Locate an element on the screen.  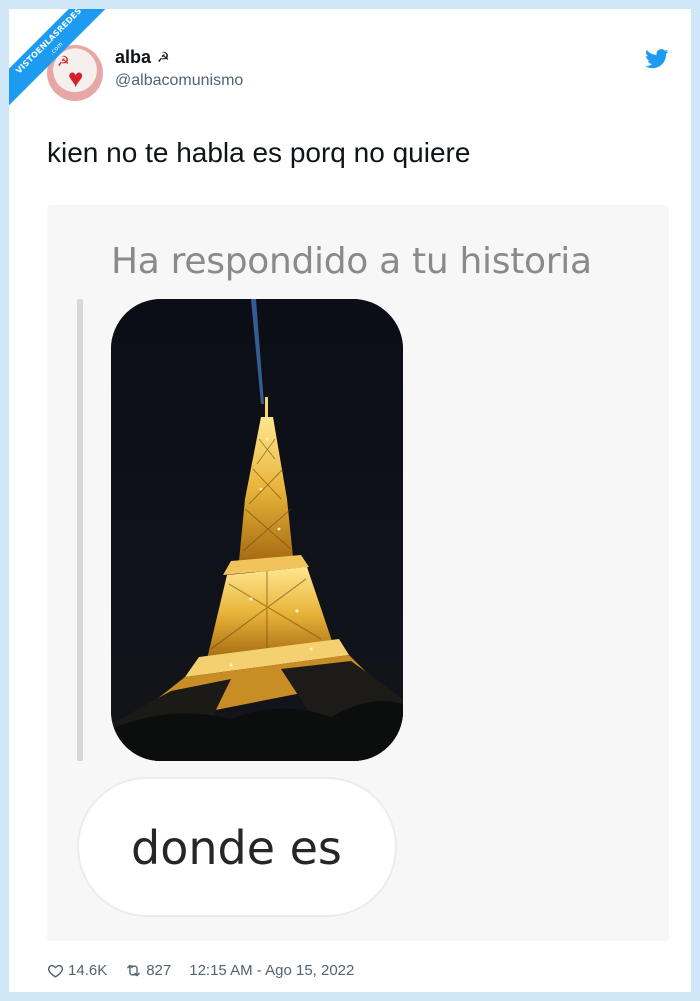
retweet-count: 827 is located at coordinates (159, 970).